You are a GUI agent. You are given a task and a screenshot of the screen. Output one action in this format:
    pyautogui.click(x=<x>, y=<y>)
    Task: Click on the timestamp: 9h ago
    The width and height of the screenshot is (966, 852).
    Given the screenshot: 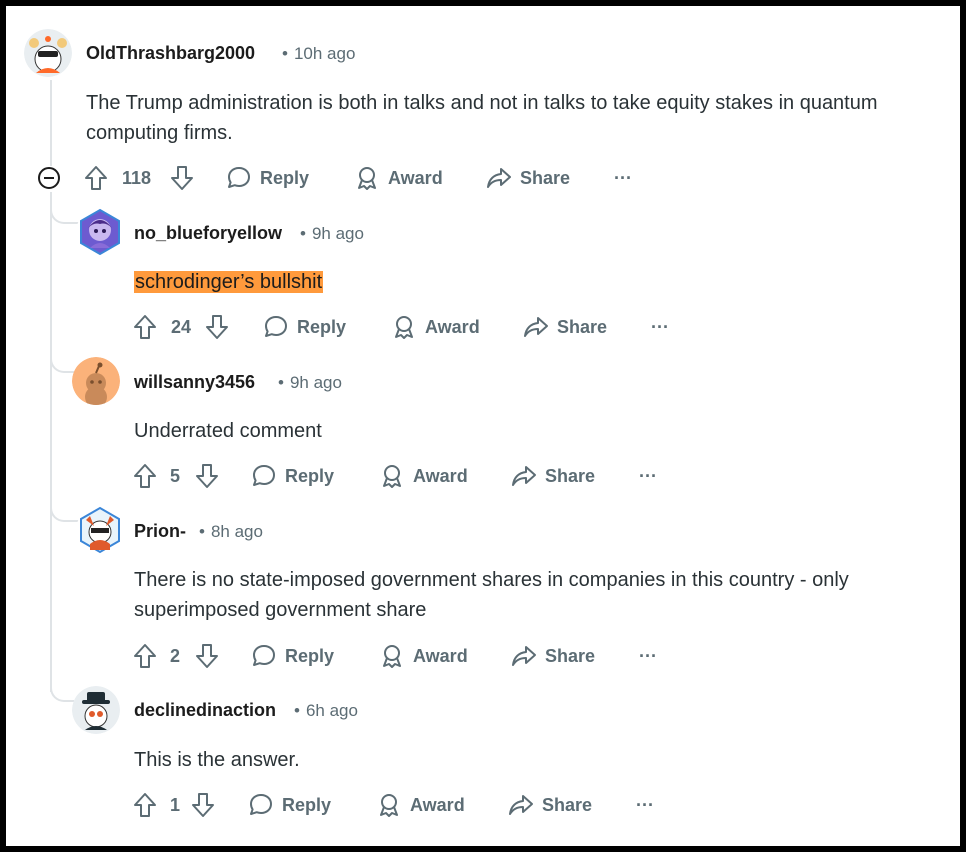 What is the action you would take?
    pyautogui.click(x=315, y=382)
    